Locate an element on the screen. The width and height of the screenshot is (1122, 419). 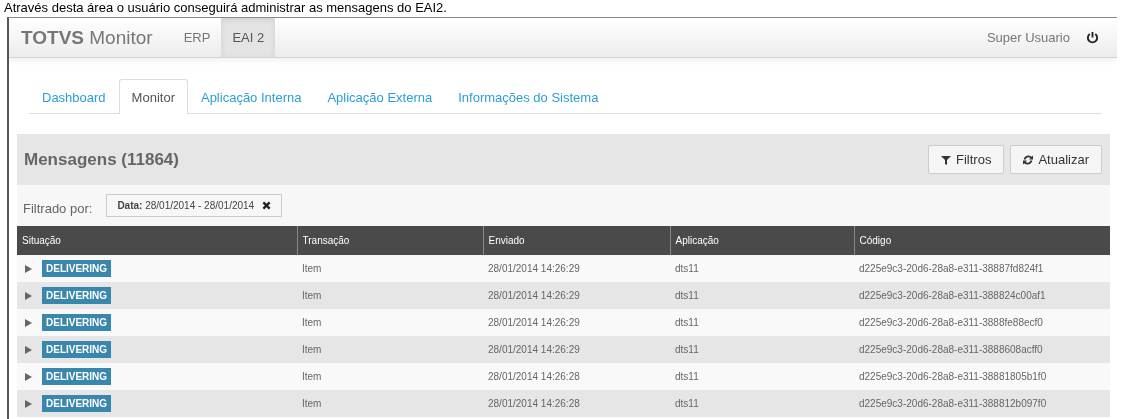
filter-icon is located at coordinates (946, 159).